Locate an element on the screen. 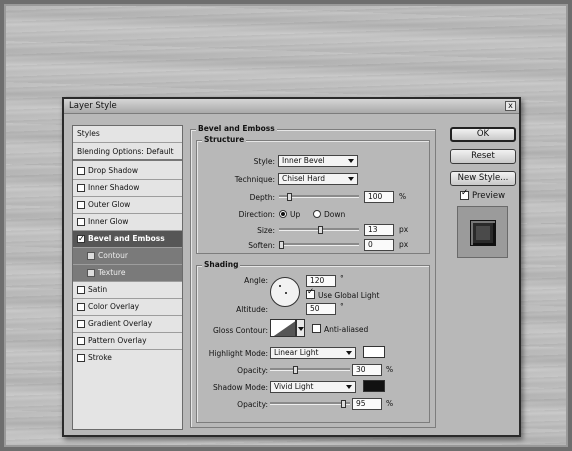 The width and height of the screenshot is (572, 451). direction-up-label: Up is located at coordinates (295, 214).